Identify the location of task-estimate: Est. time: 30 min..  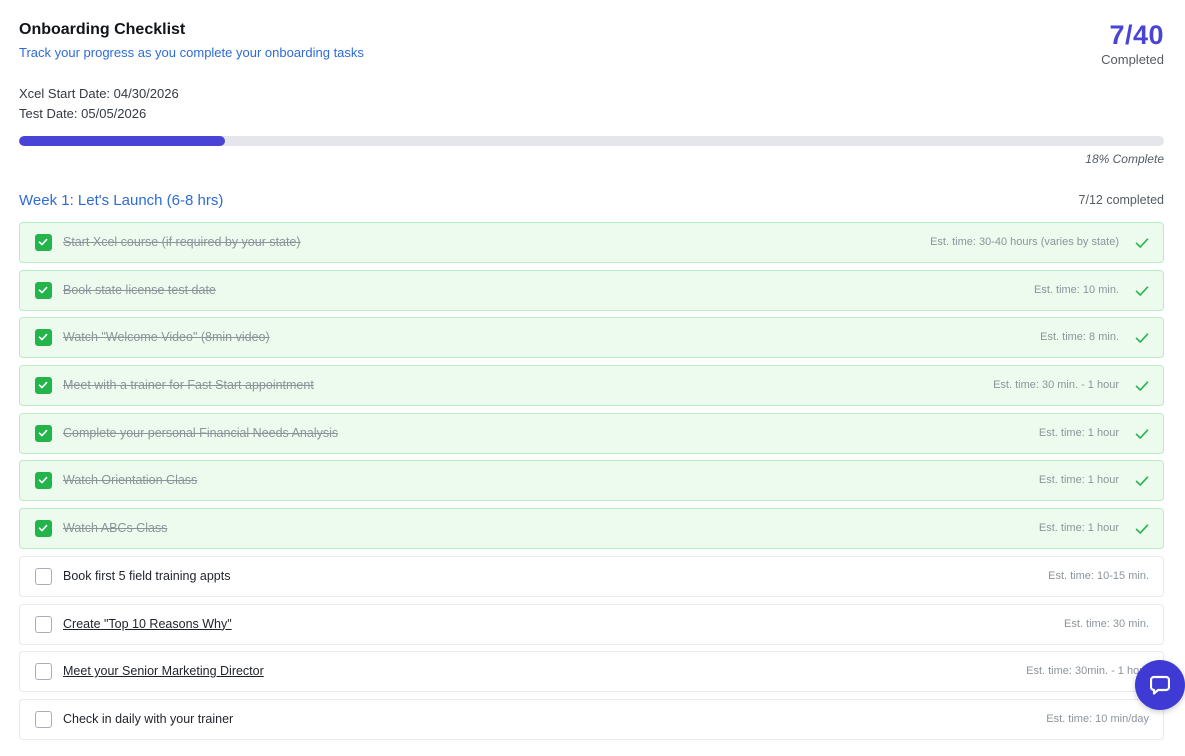
(1106, 623).